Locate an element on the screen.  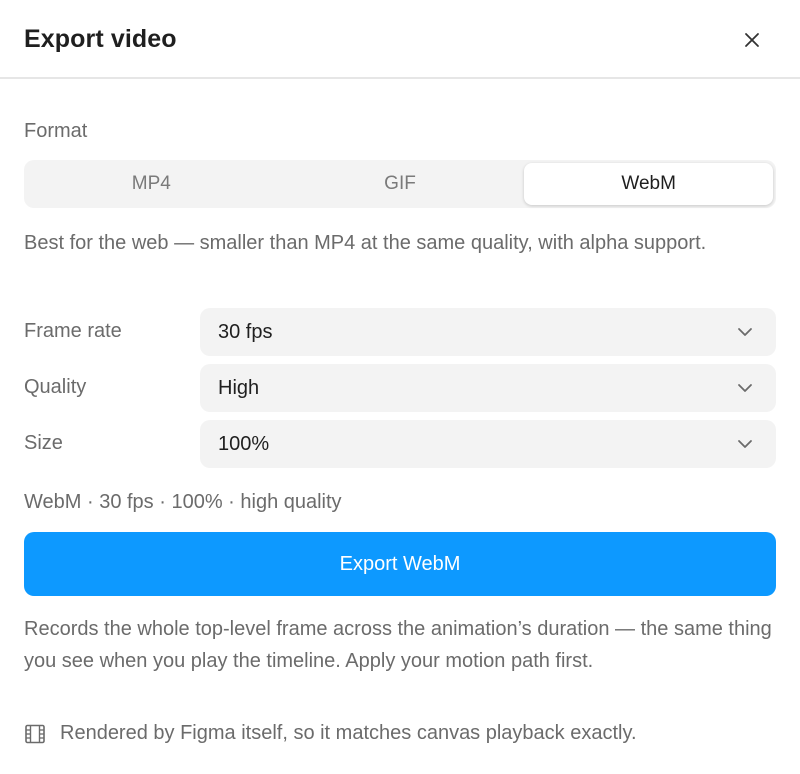
size-select: 100% is located at coordinates (488, 444).